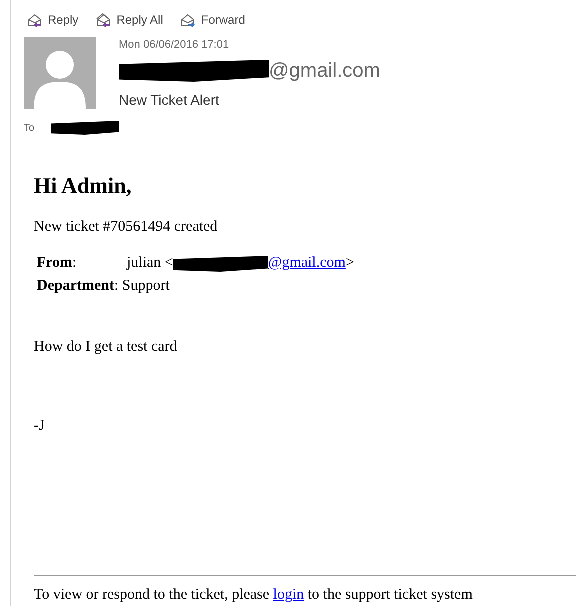 Image resolution: width=576 pixels, height=606 pixels. I want to click on field-label: Department: Support, so click(103, 286).